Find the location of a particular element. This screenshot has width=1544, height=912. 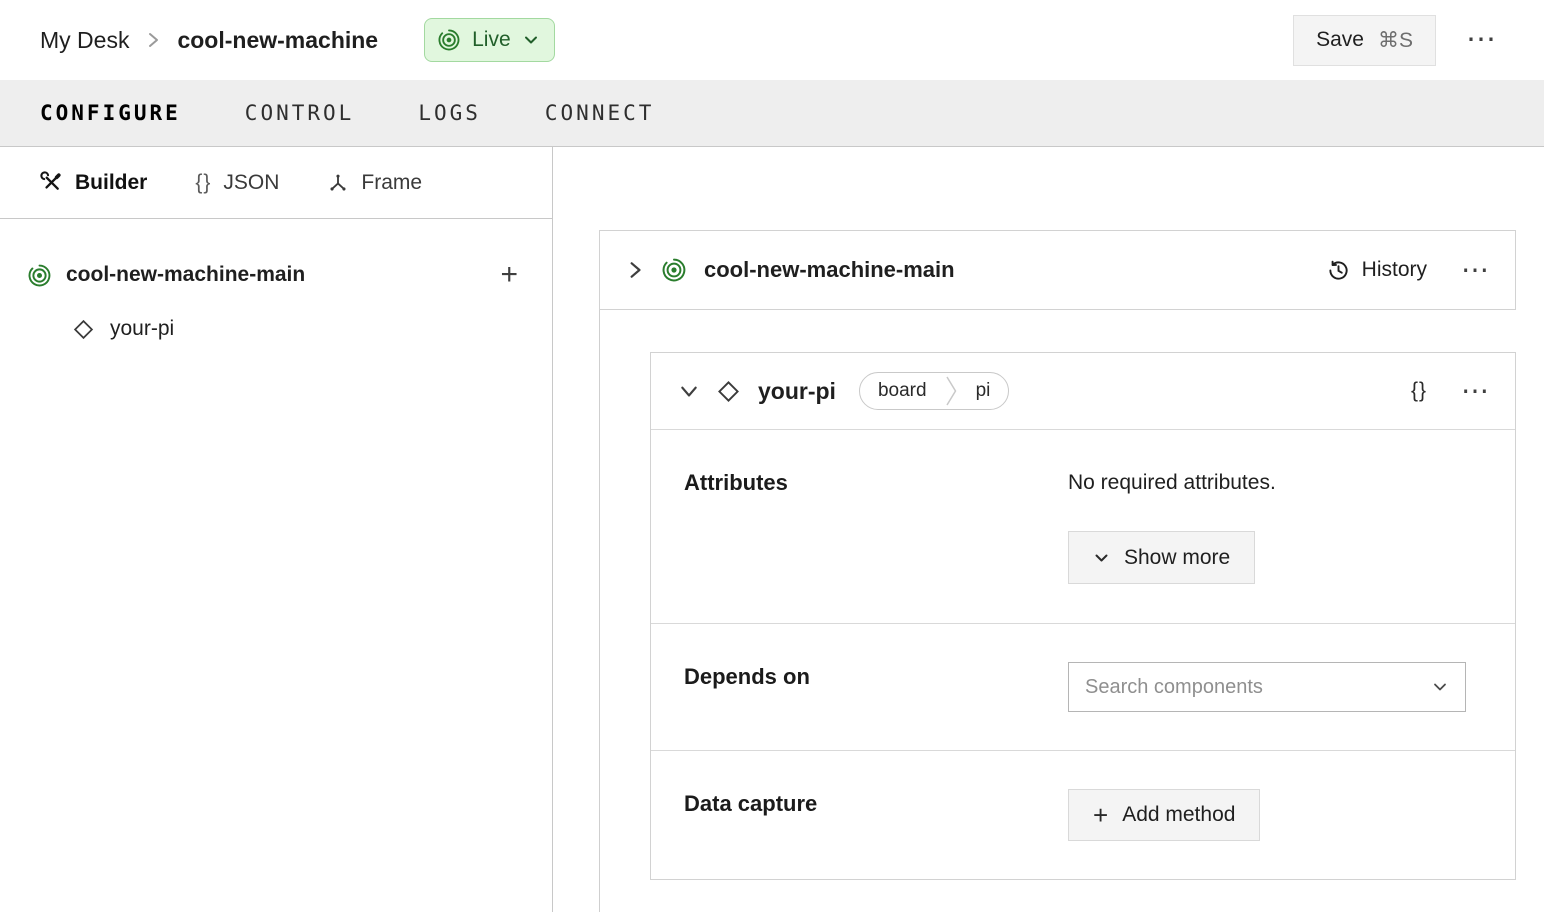

tree-item-machine-main: cool-new-machine-main + is located at coordinates (290, 275).